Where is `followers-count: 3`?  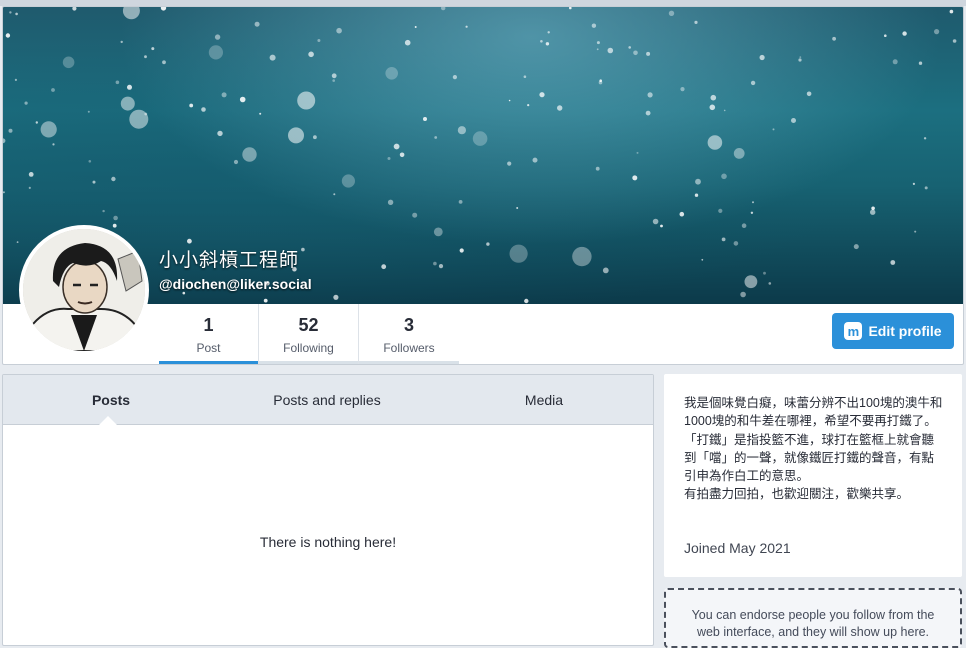 followers-count: 3 is located at coordinates (408, 325).